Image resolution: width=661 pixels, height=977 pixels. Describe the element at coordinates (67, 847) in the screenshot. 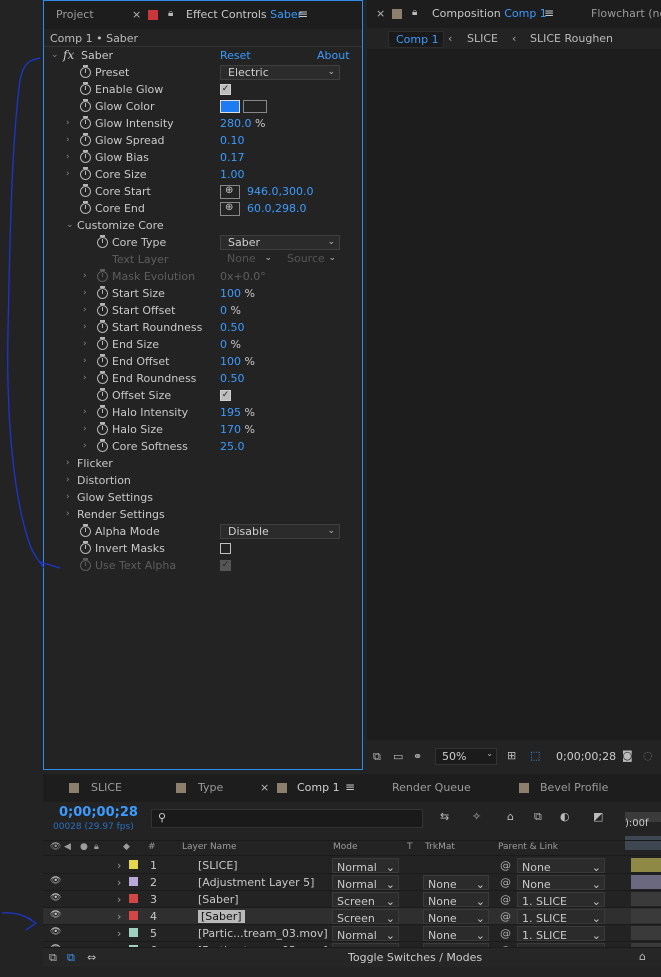

I see `audio-icon: ◀` at that location.